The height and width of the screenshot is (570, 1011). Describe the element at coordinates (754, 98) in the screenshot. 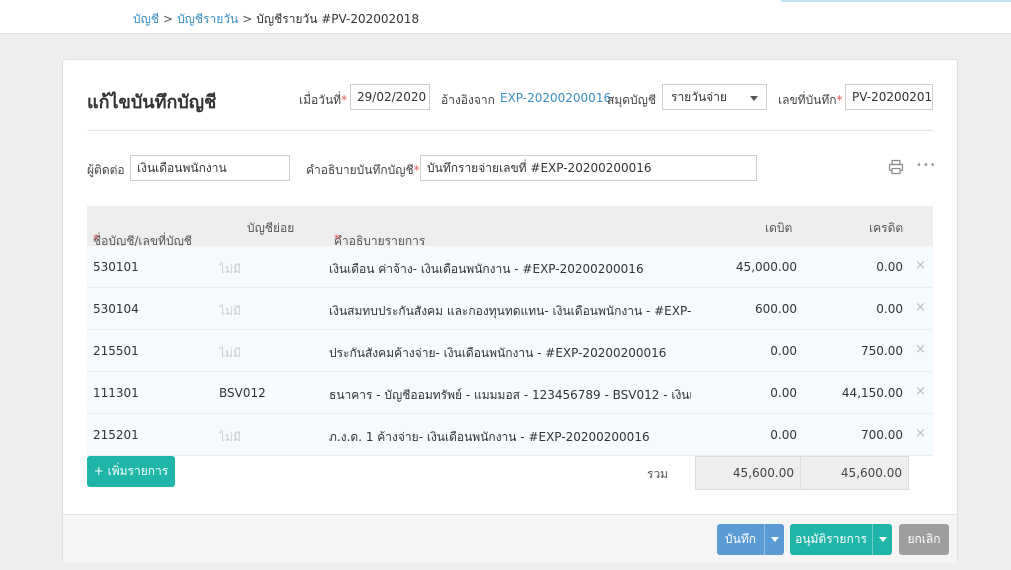

I see `chevron-down-icon` at that location.